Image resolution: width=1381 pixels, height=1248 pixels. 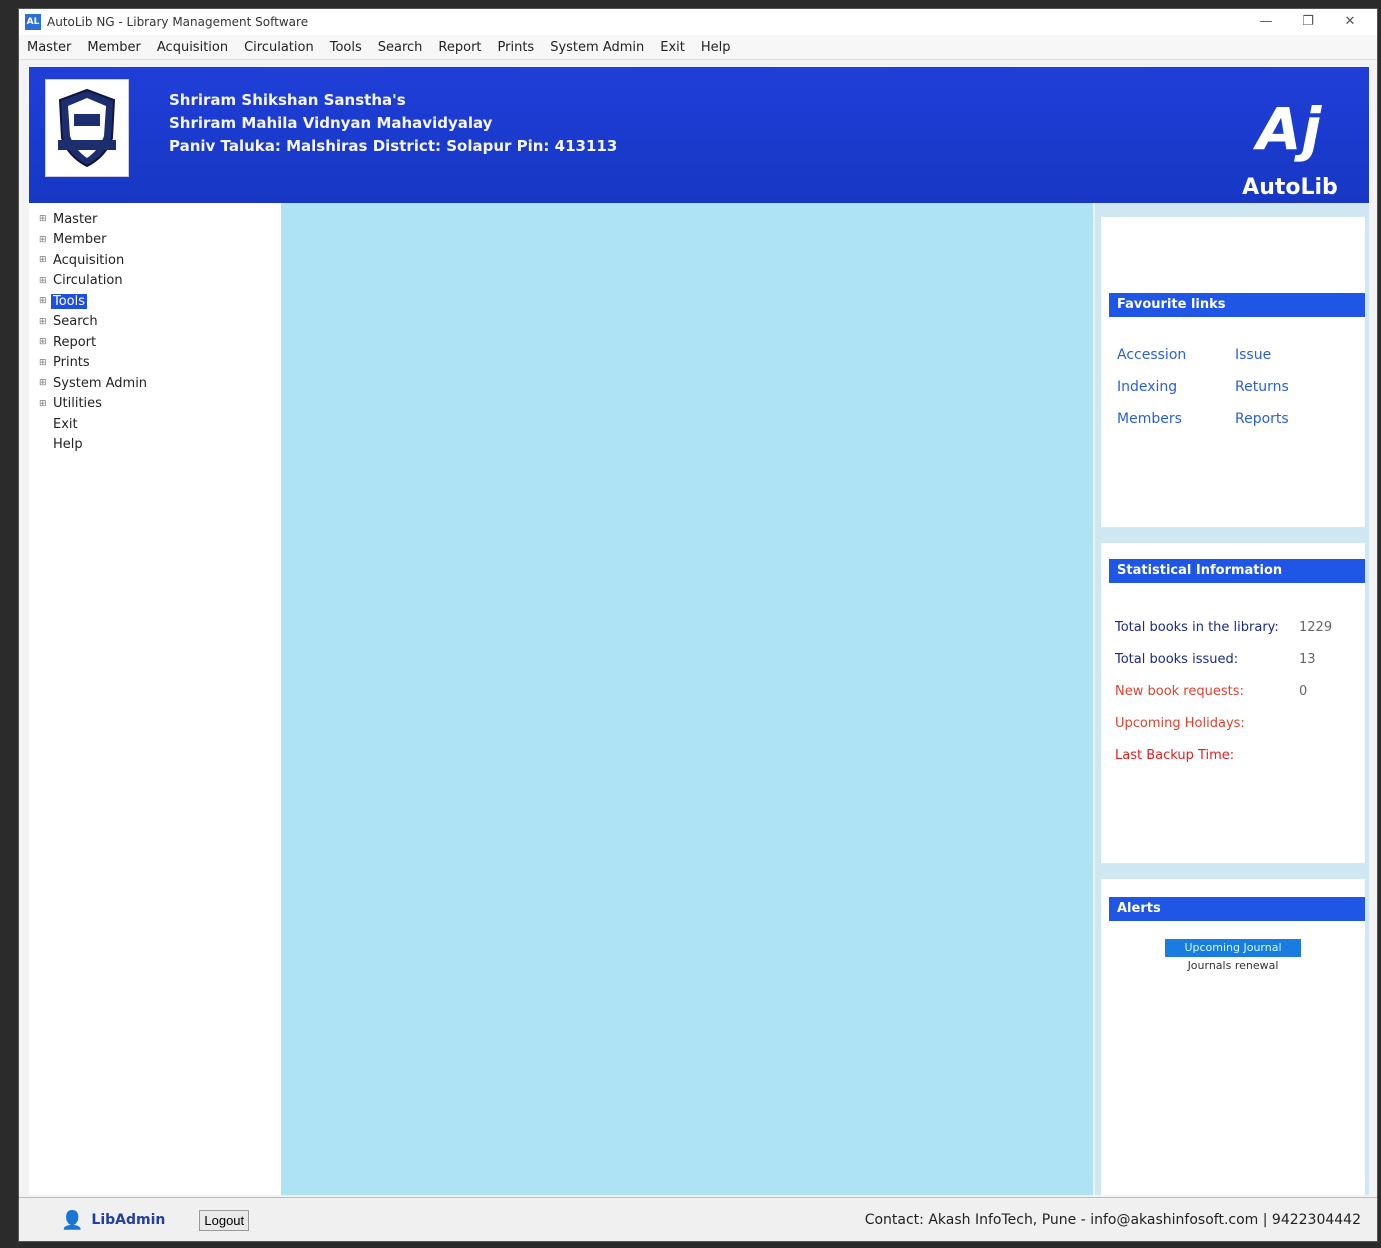 I want to click on sidebar-item-label: Circulation, so click(x=88, y=281).